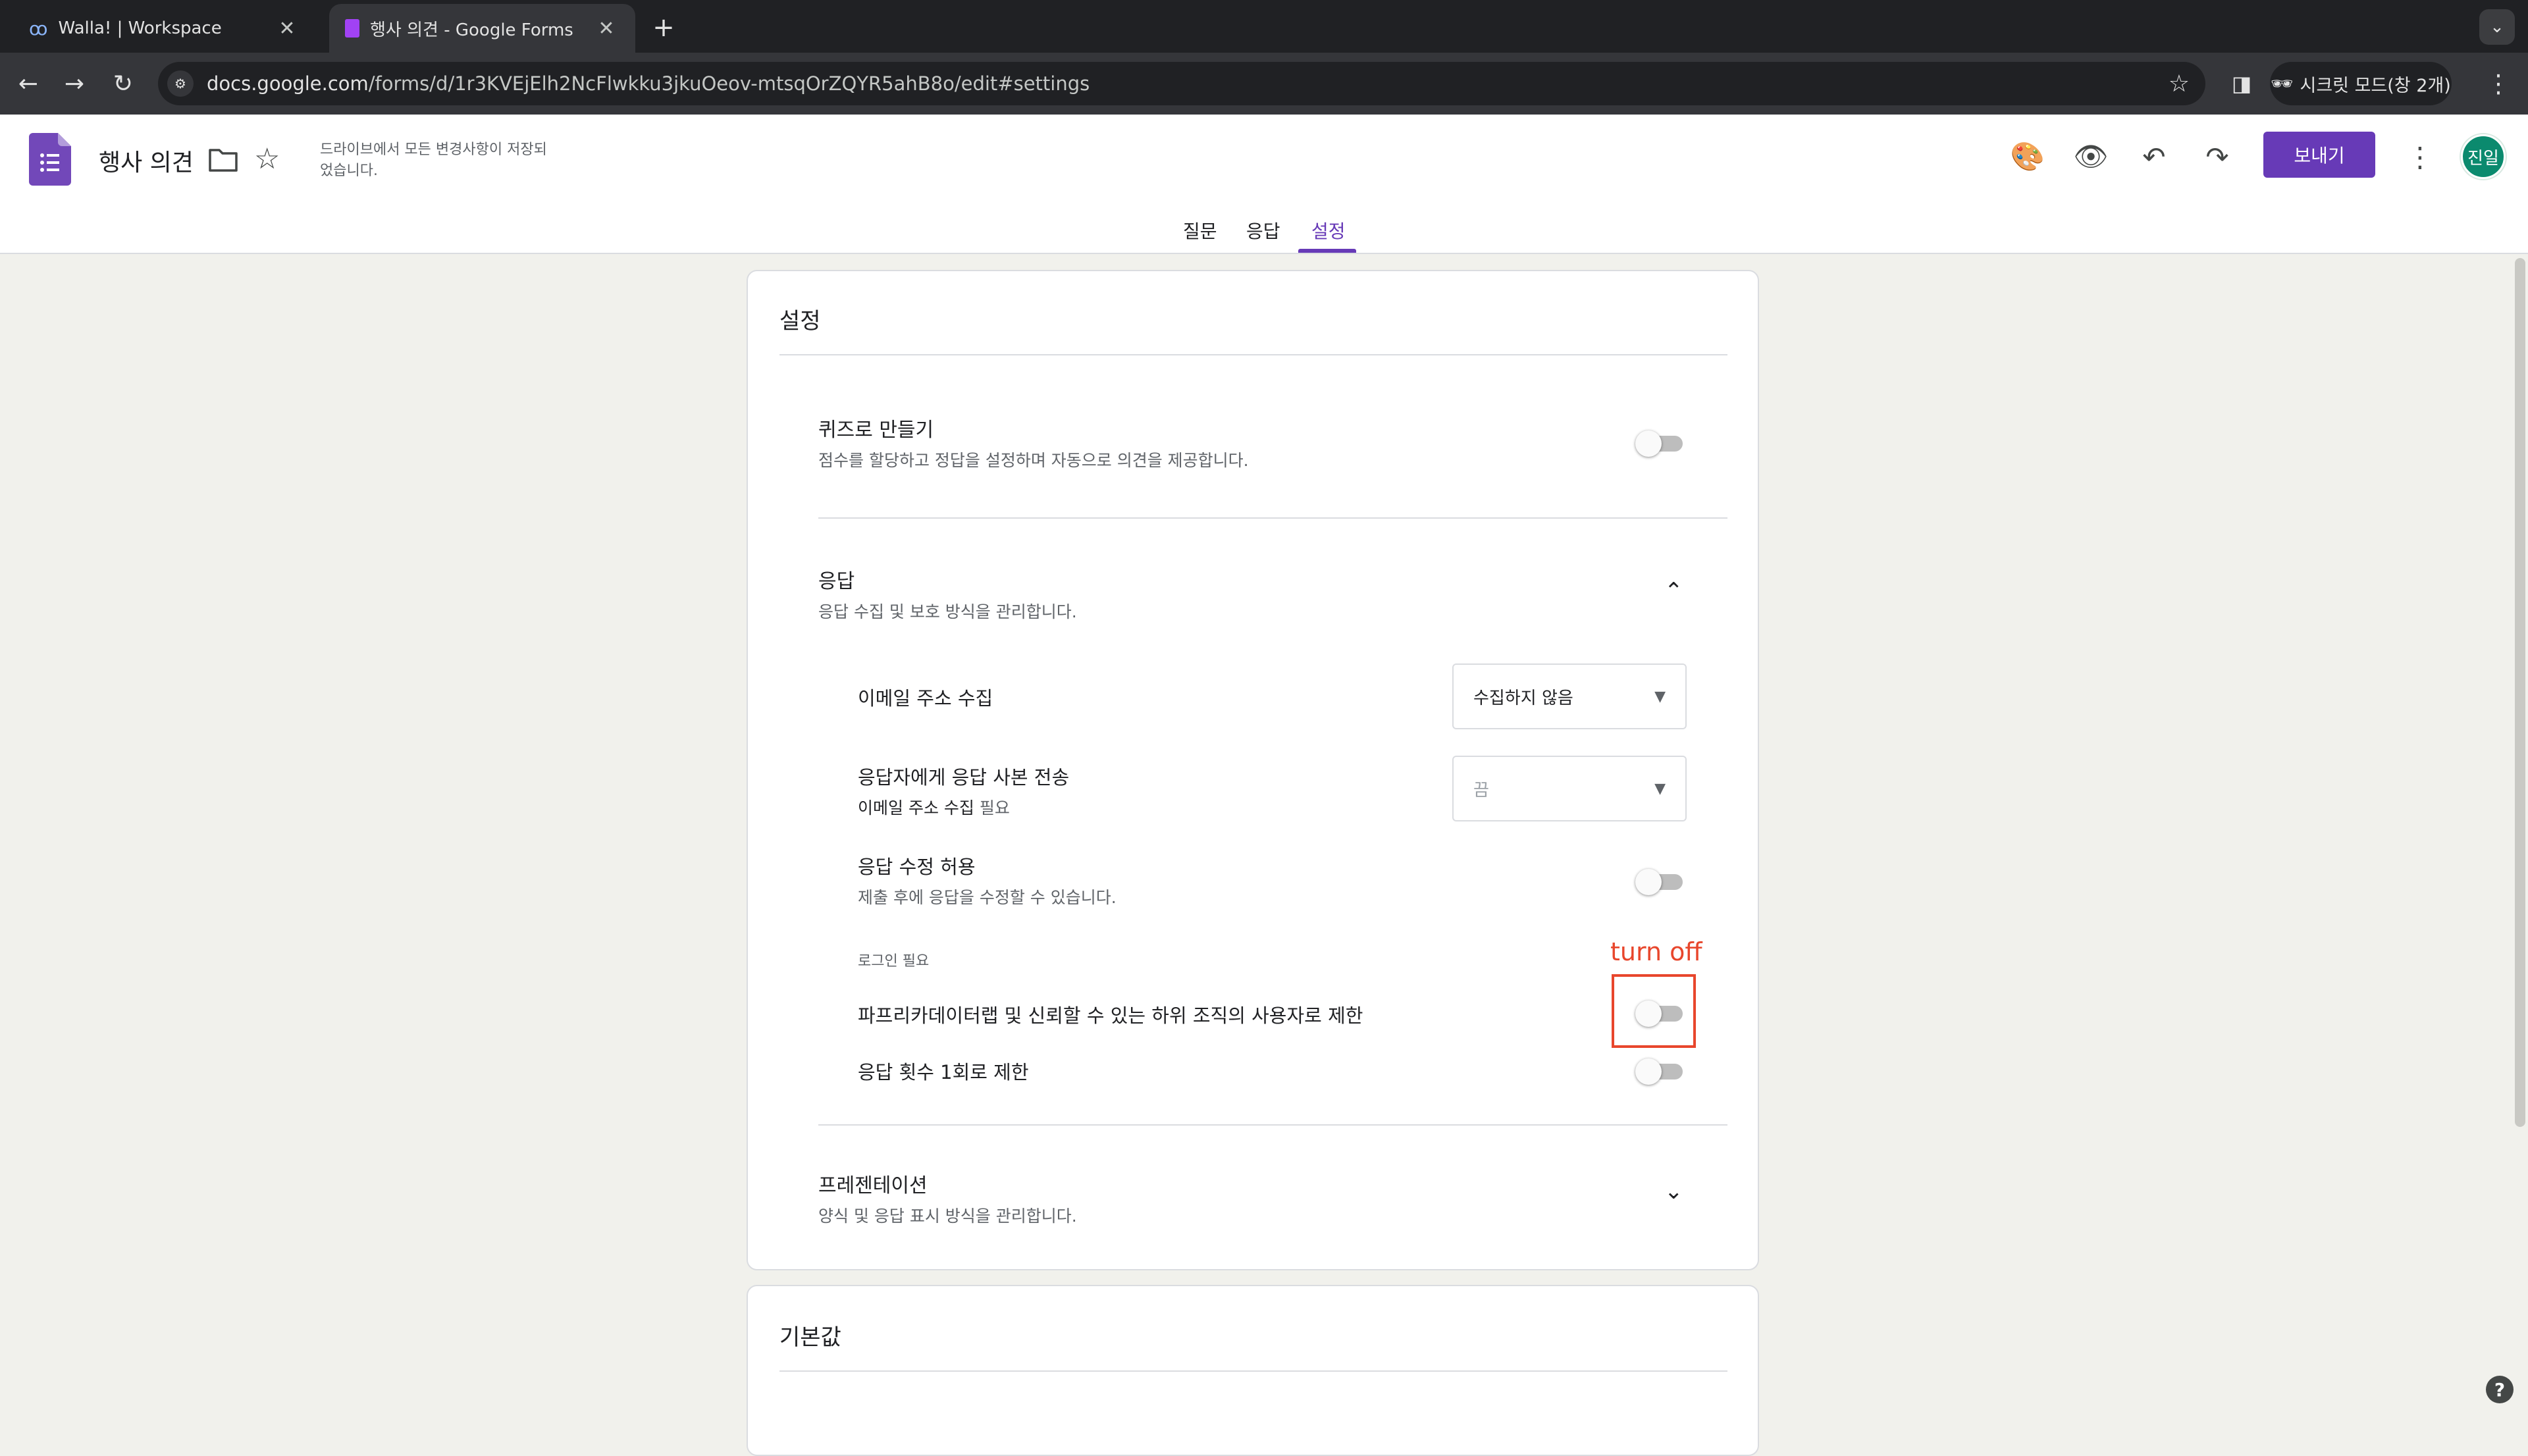 Image resolution: width=2528 pixels, height=1456 pixels. I want to click on walla-logo-icon: ꝏ, so click(39, 28).